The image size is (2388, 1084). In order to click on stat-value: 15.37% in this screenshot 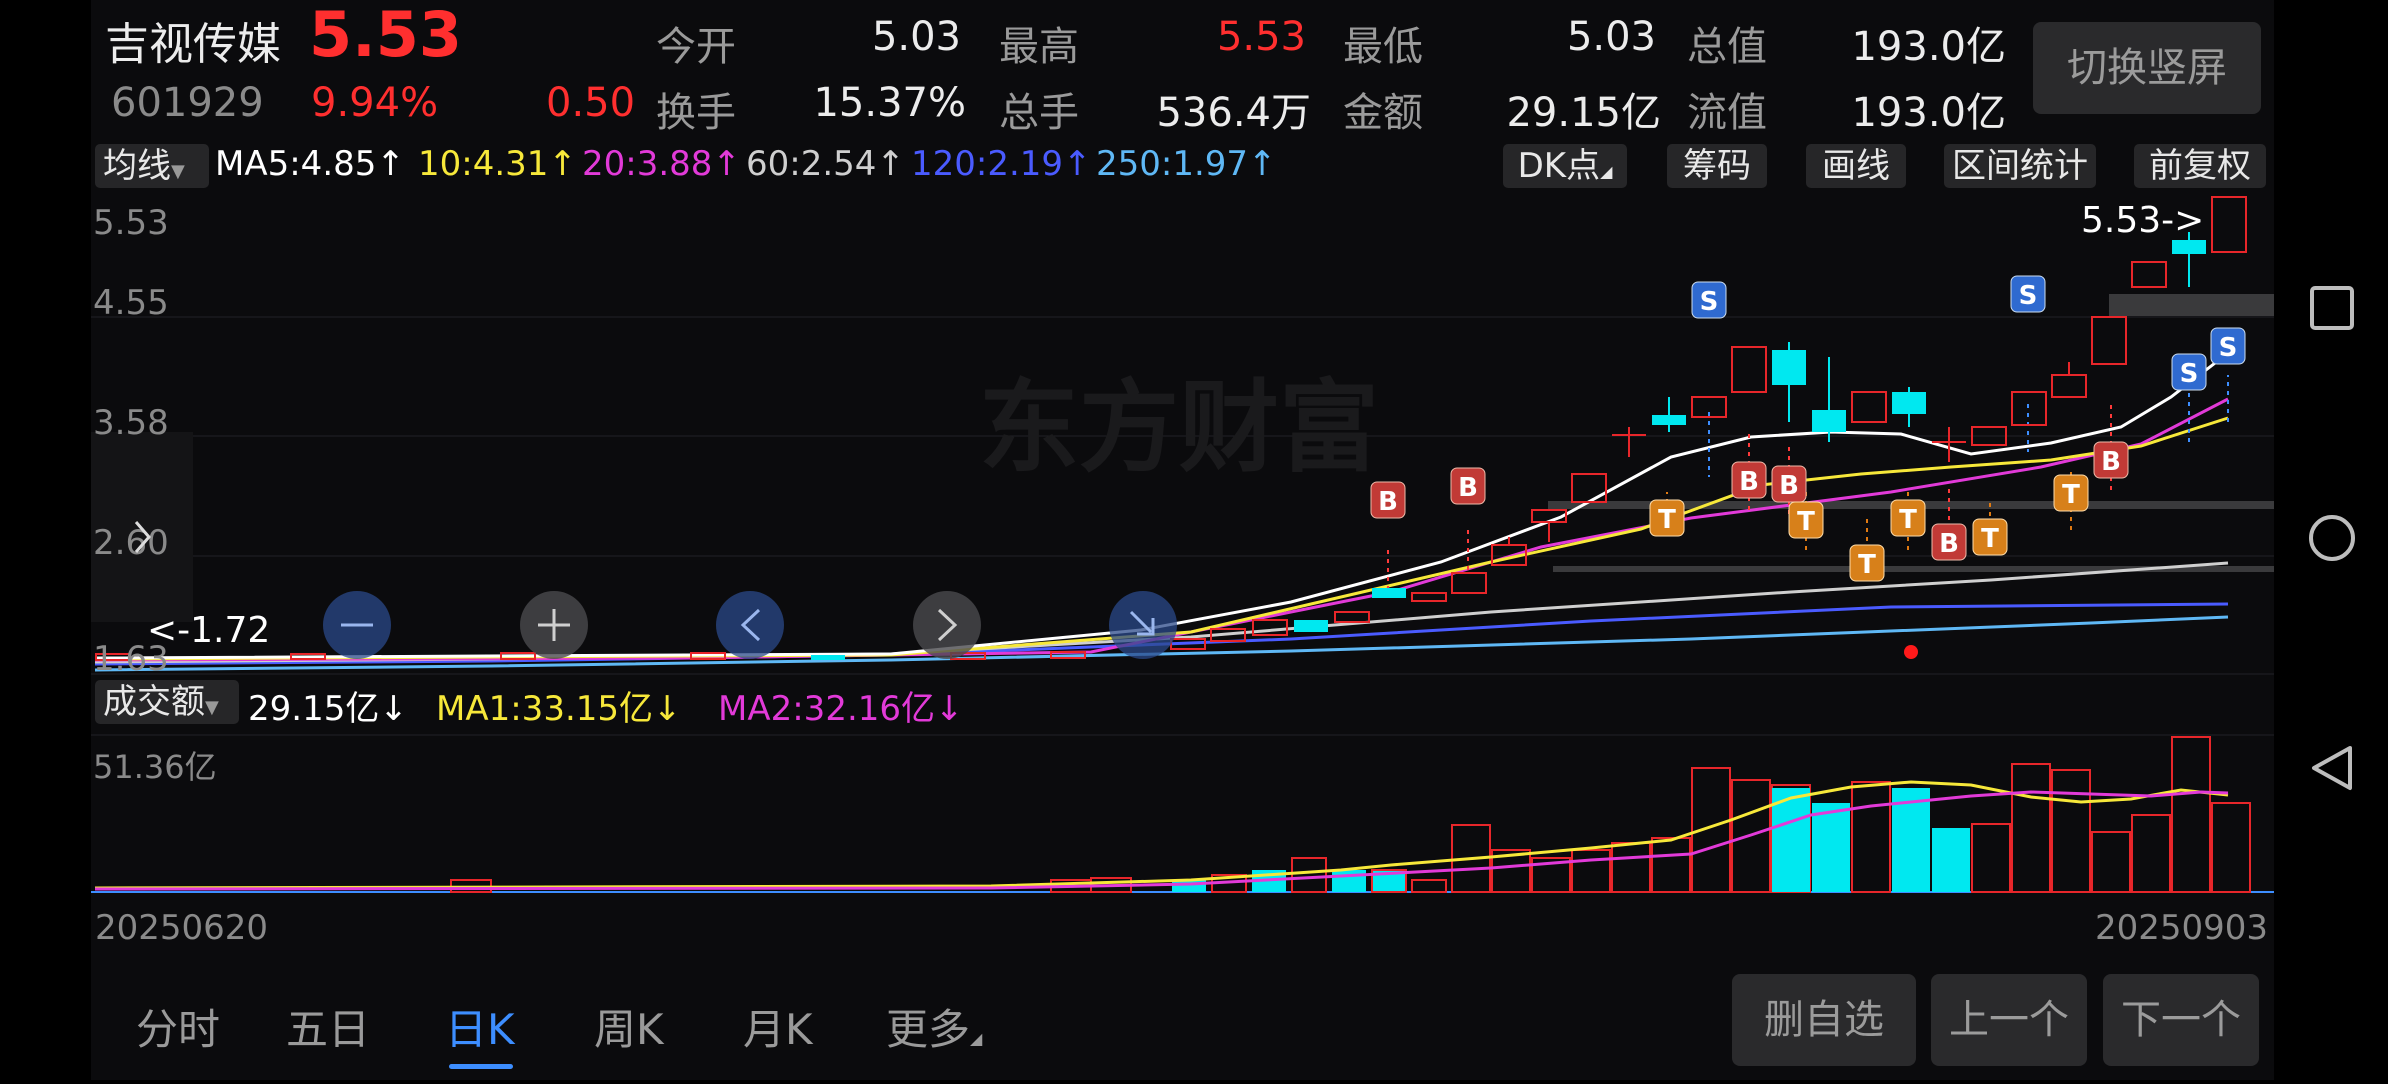, I will do `click(889, 103)`.